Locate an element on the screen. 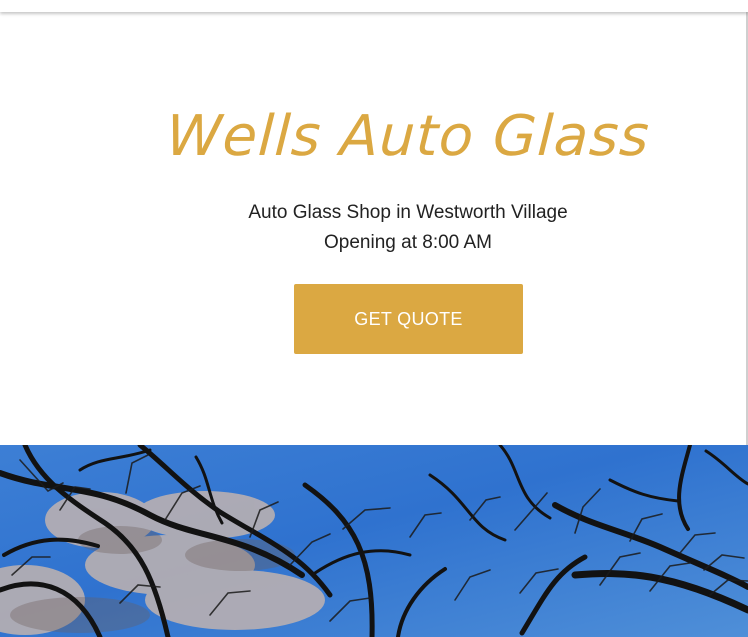 This screenshot has width=748, height=637. business-name-heading: Wells Auto Glass is located at coordinates (408, 136).